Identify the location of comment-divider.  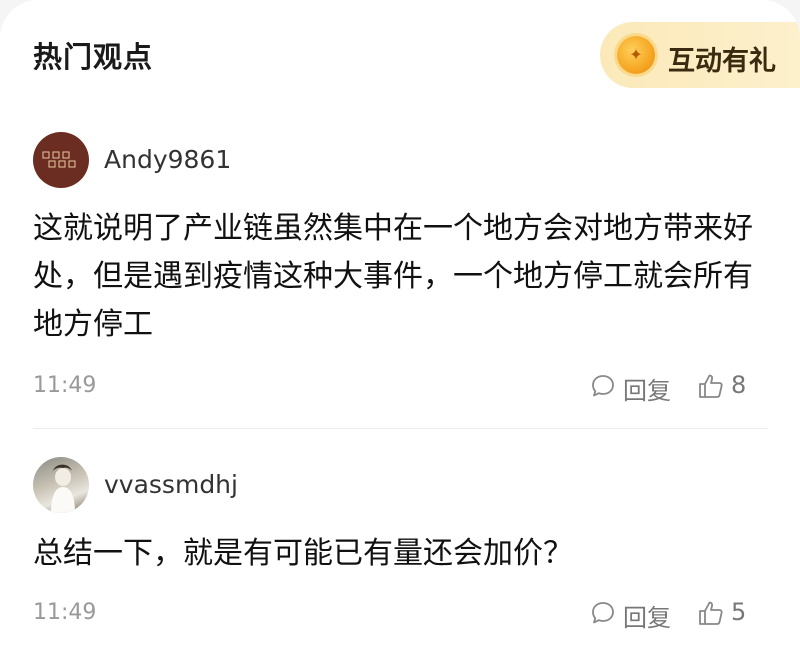
(400, 428).